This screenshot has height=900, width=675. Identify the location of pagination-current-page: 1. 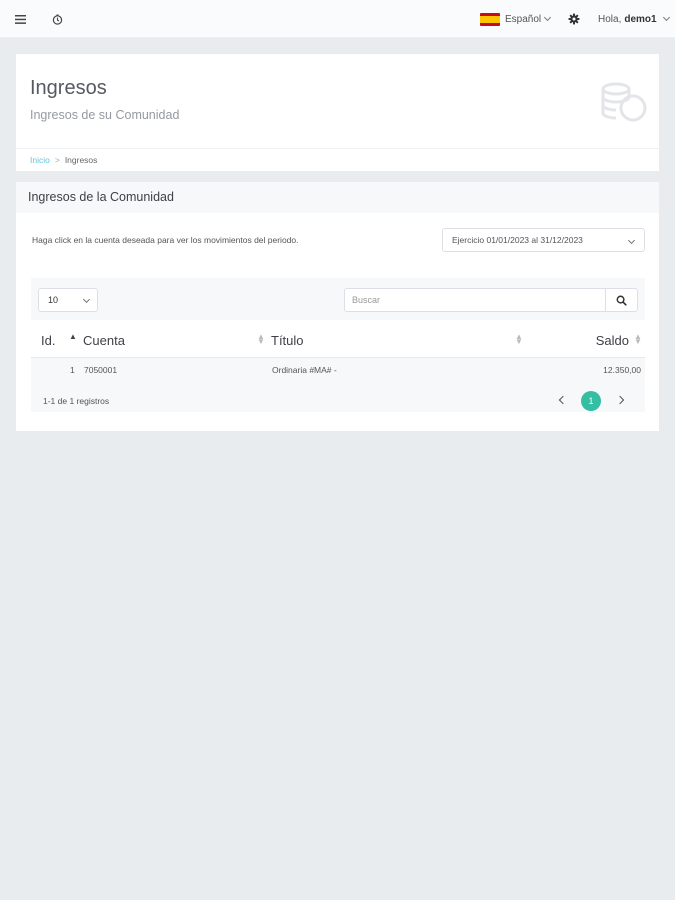
(591, 401).